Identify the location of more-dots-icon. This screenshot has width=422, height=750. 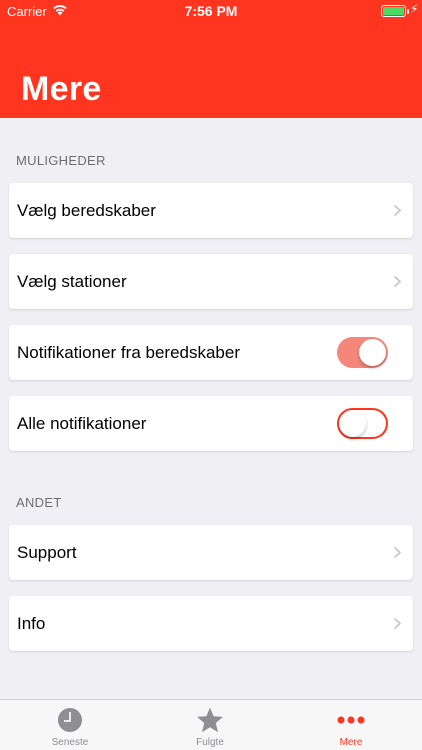
(351, 720).